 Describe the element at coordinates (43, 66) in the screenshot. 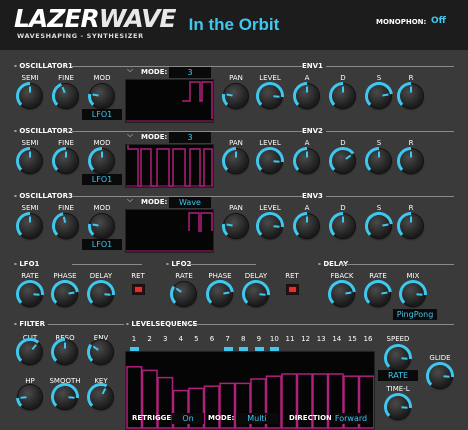

I see `osc1-title: - OSCILLATOR1` at that location.